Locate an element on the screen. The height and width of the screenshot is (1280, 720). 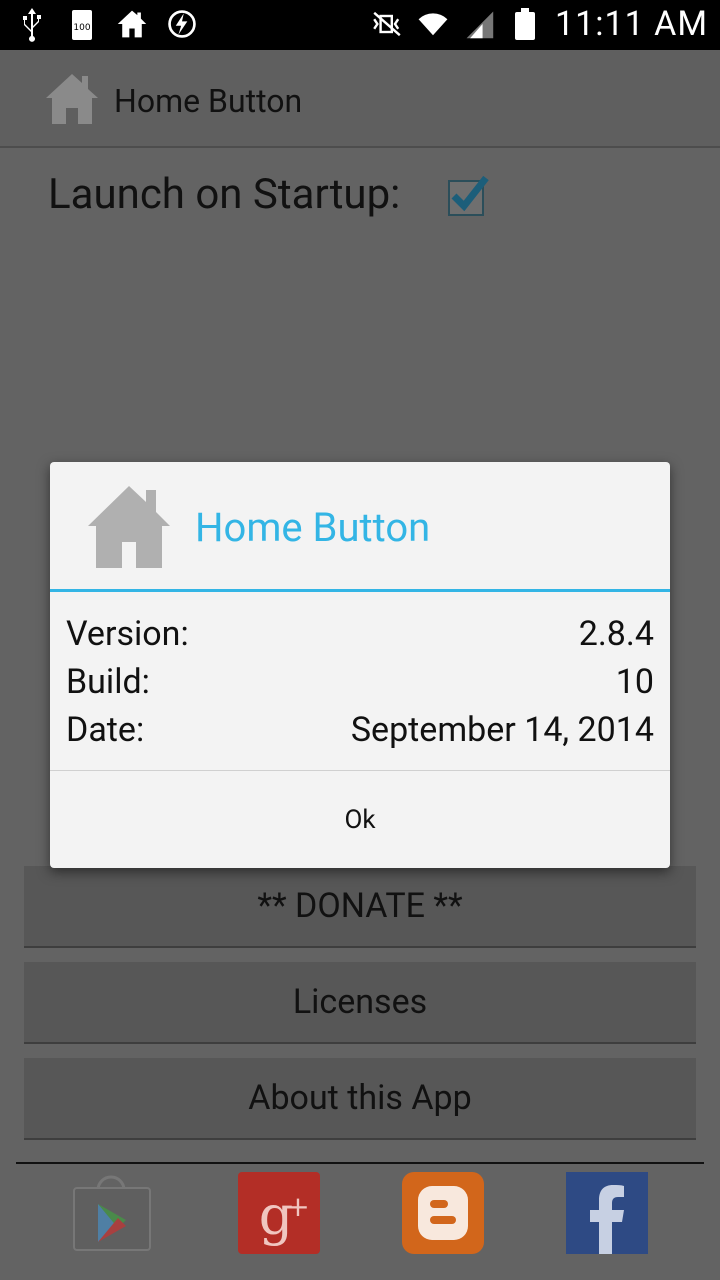
facebook-icon is located at coordinates (607, 1213).